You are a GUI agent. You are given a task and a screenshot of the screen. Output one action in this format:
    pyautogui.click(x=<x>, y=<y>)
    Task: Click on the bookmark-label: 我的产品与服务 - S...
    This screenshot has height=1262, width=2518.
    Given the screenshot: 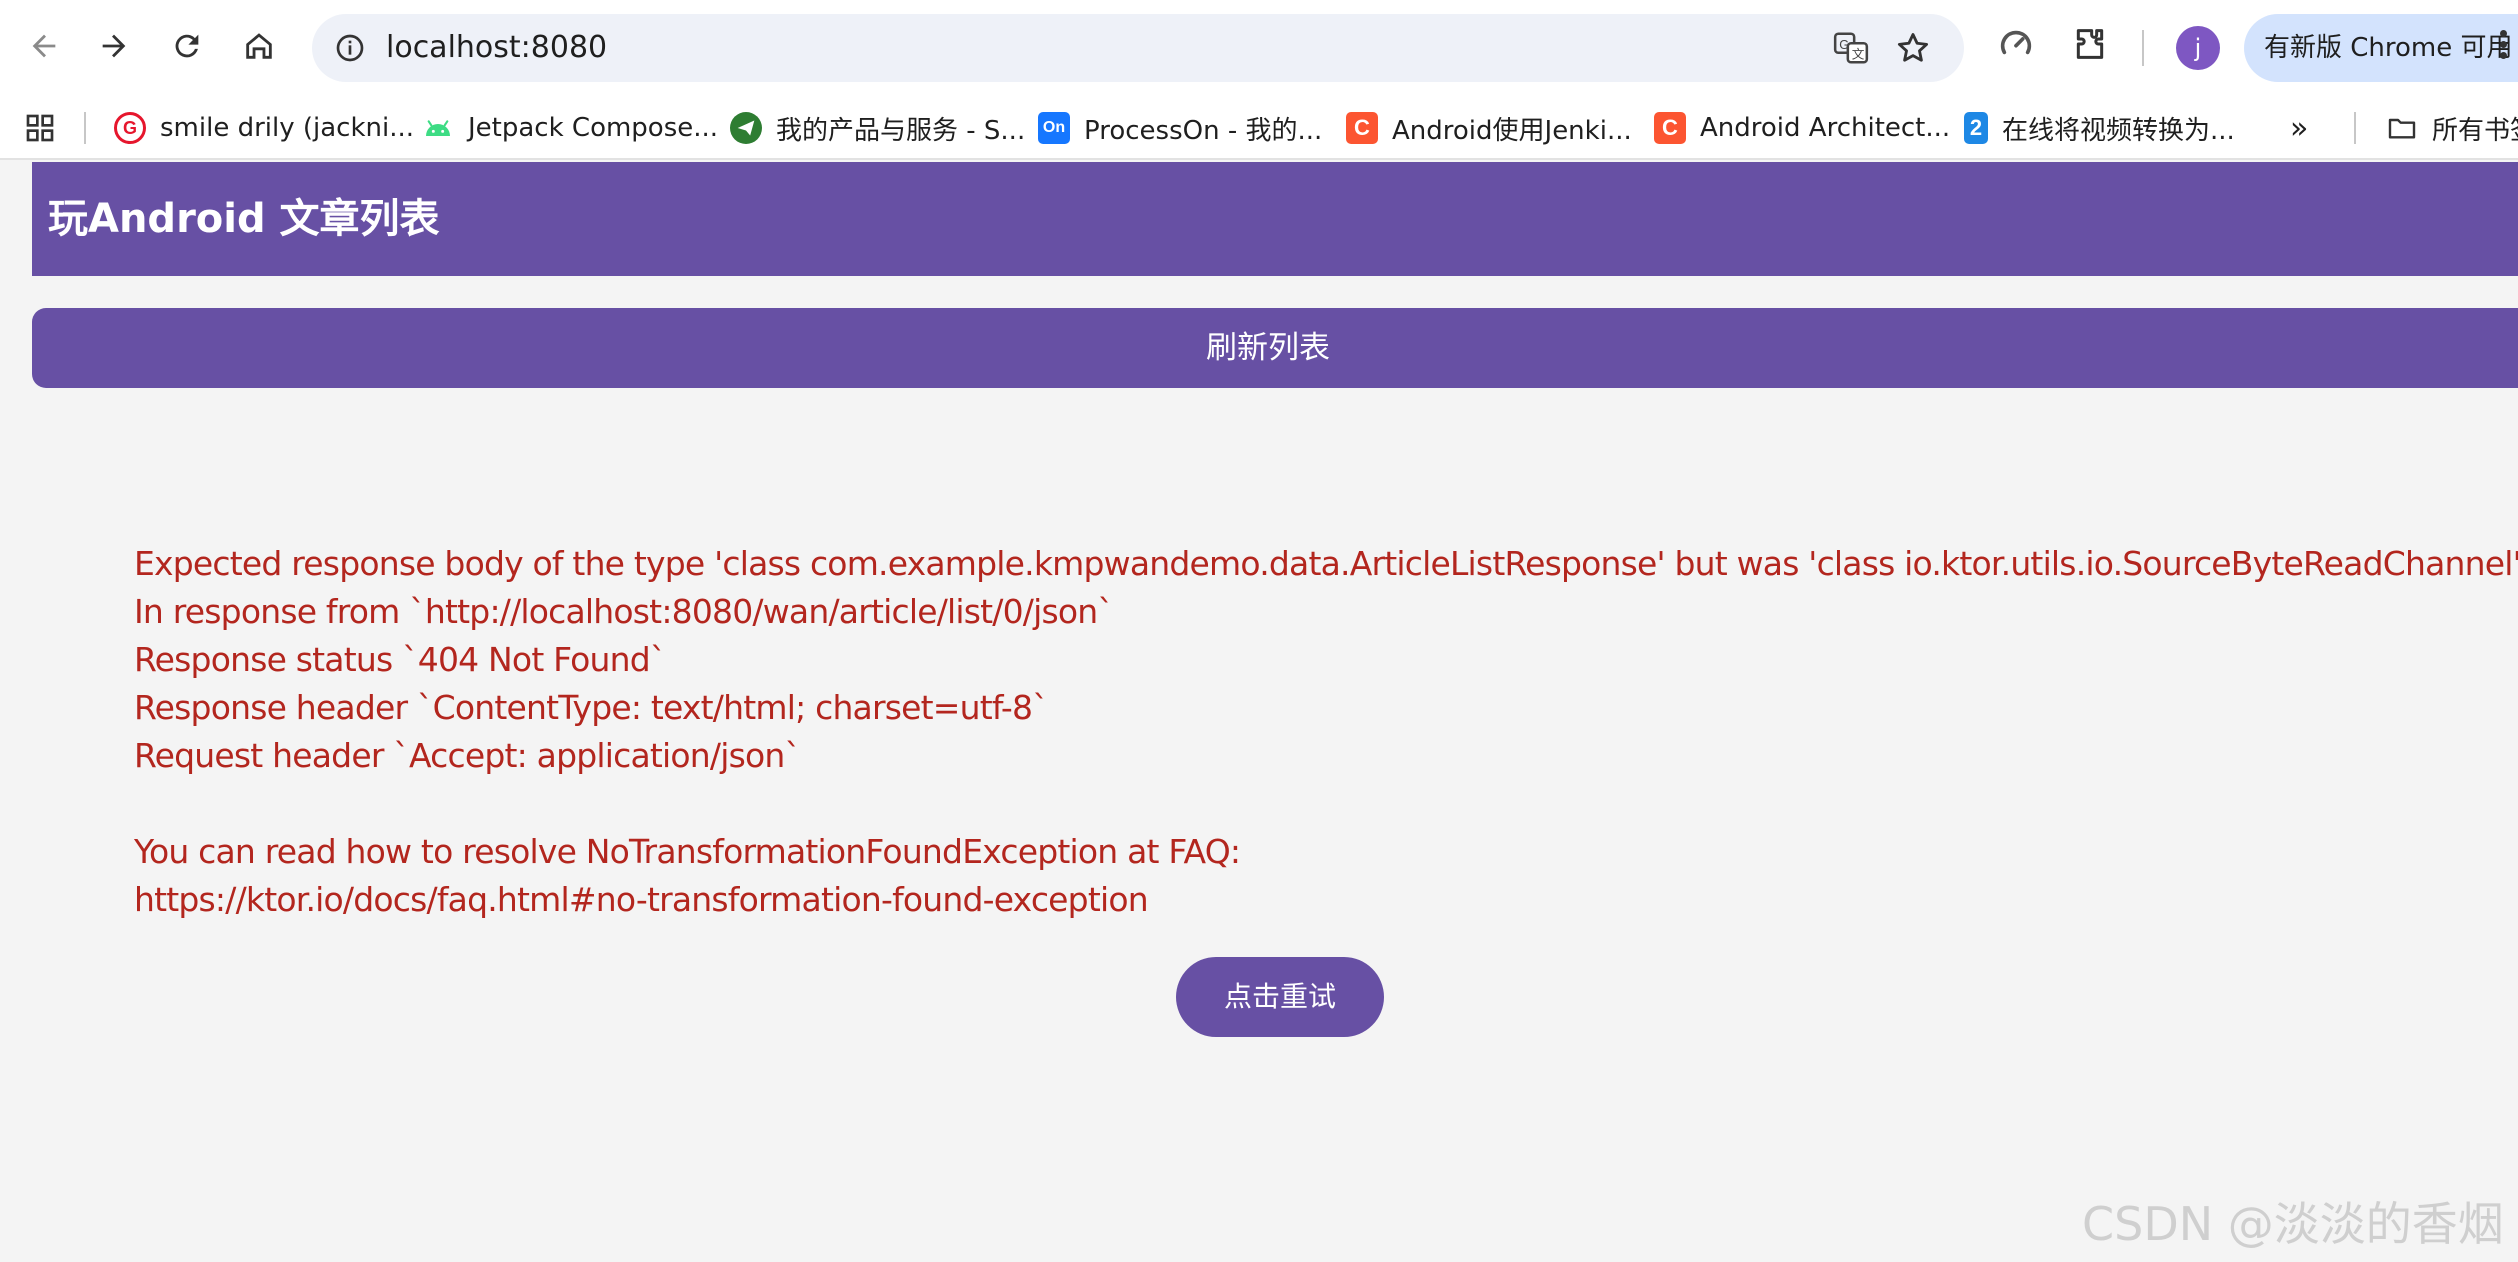 What is the action you would take?
    pyautogui.click(x=901, y=130)
    